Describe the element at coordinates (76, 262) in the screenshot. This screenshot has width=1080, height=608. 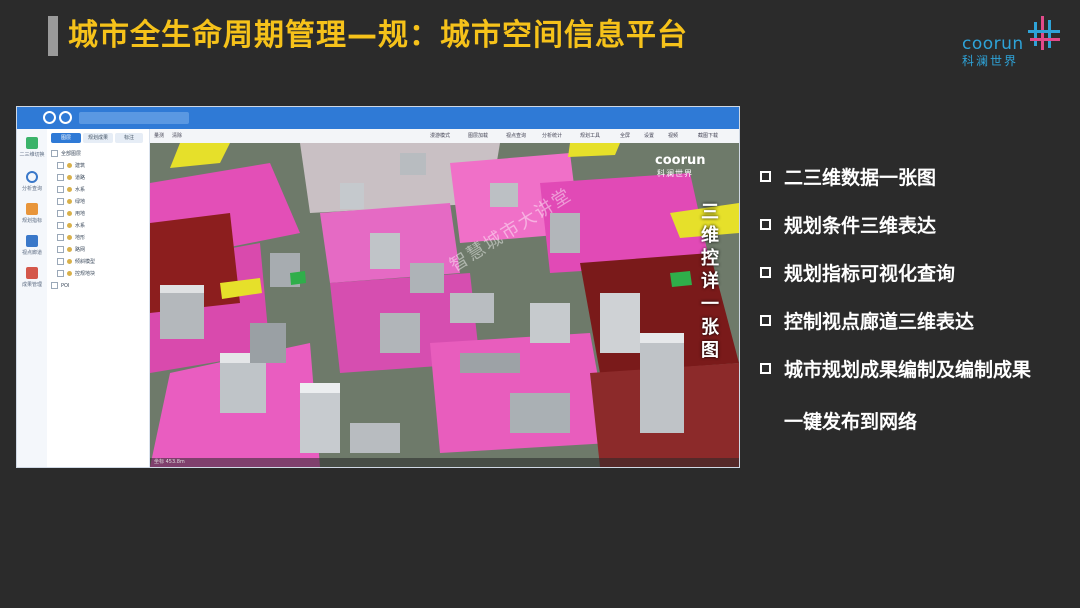
I see `layer-row: 倾斜模型` at that location.